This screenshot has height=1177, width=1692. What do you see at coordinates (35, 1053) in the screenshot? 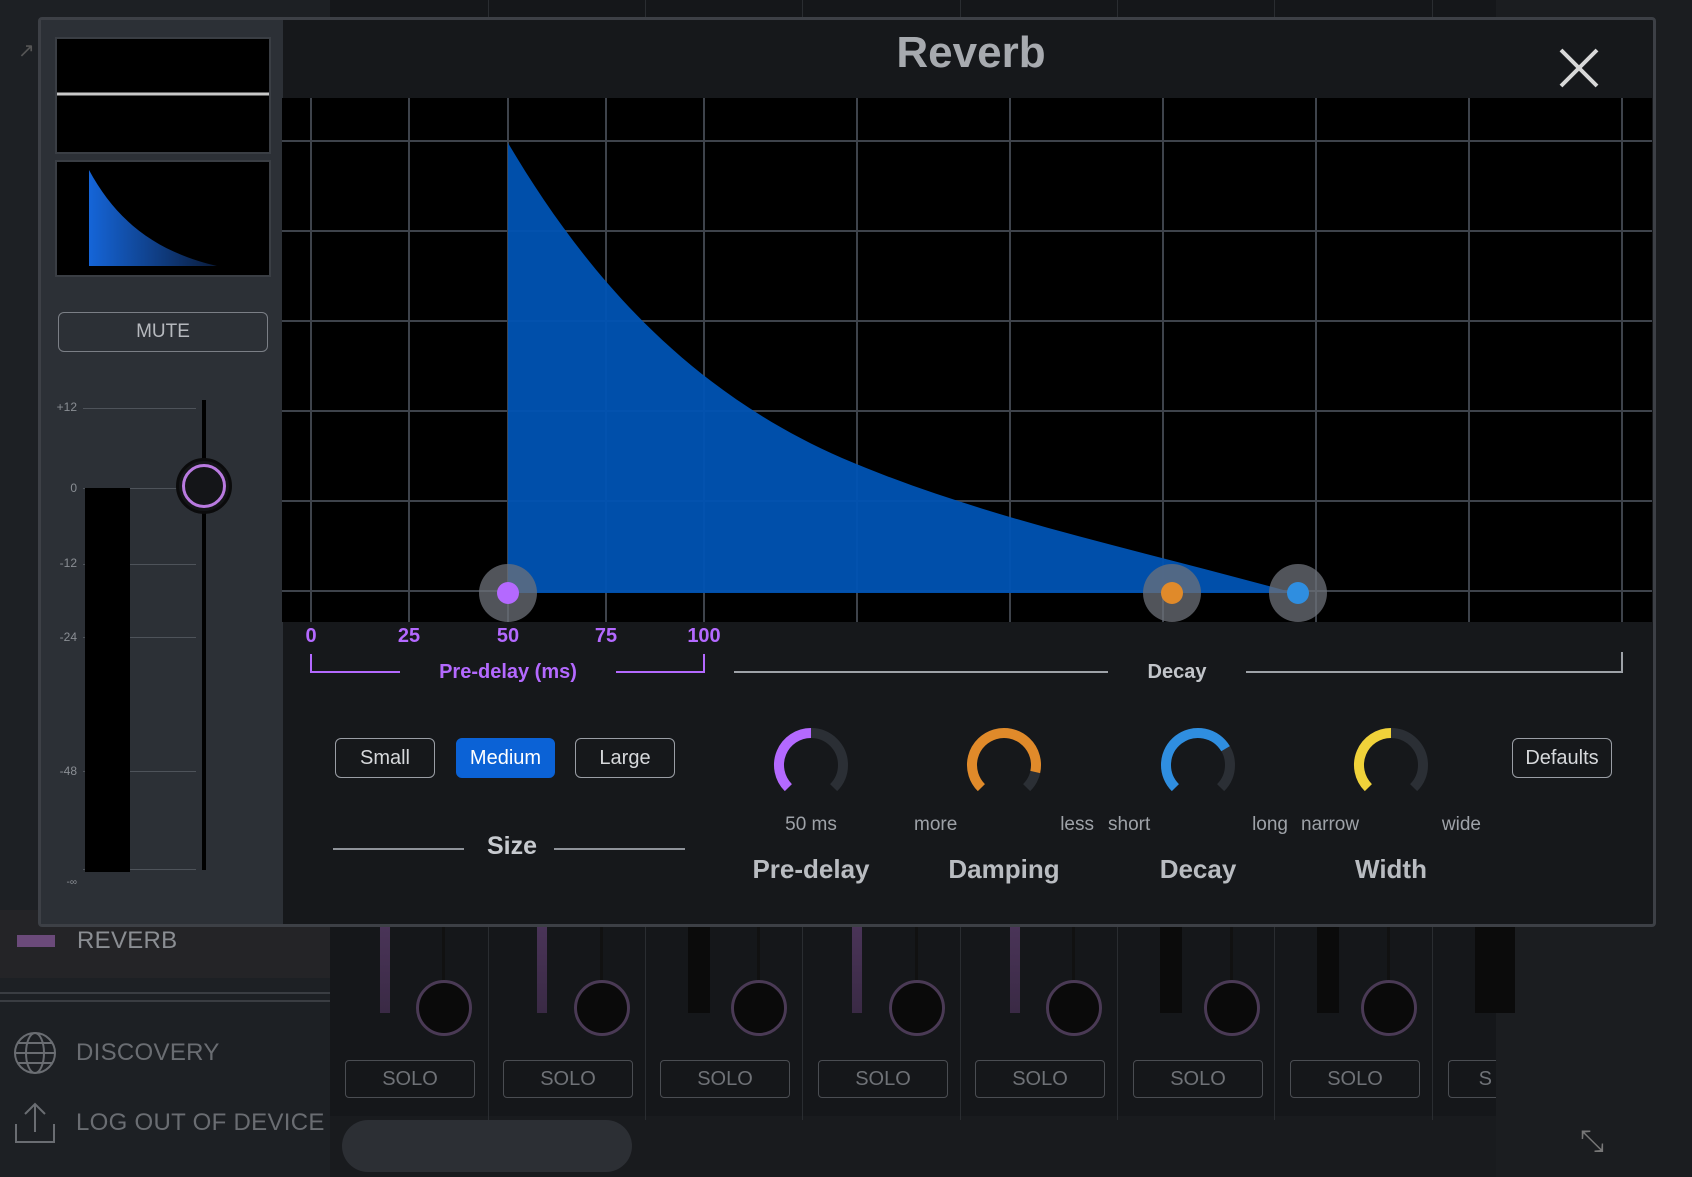
I see `globe-icon` at bounding box center [35, 1053].